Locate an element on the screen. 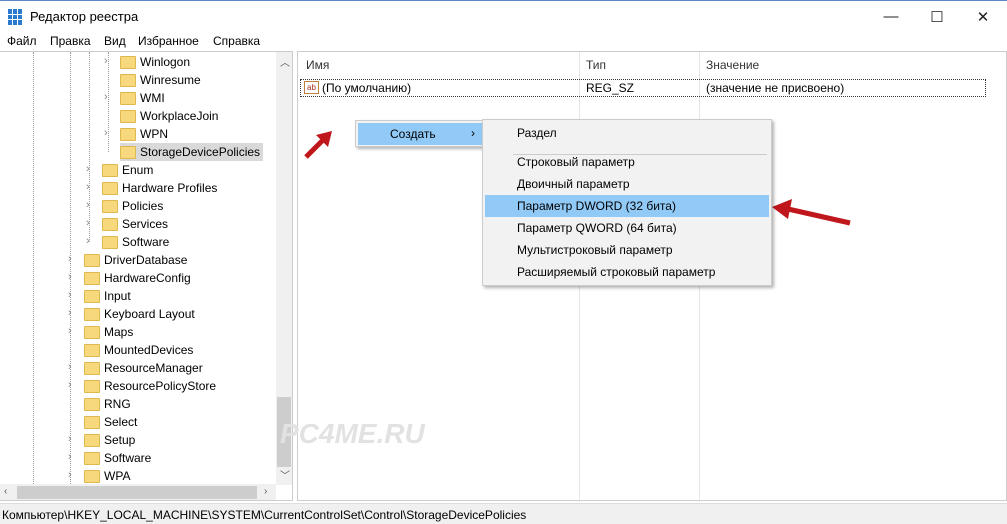 The width and height of the screenshot is (1007, 524). string-value-icon: ab is located at coordinates (311, 87).